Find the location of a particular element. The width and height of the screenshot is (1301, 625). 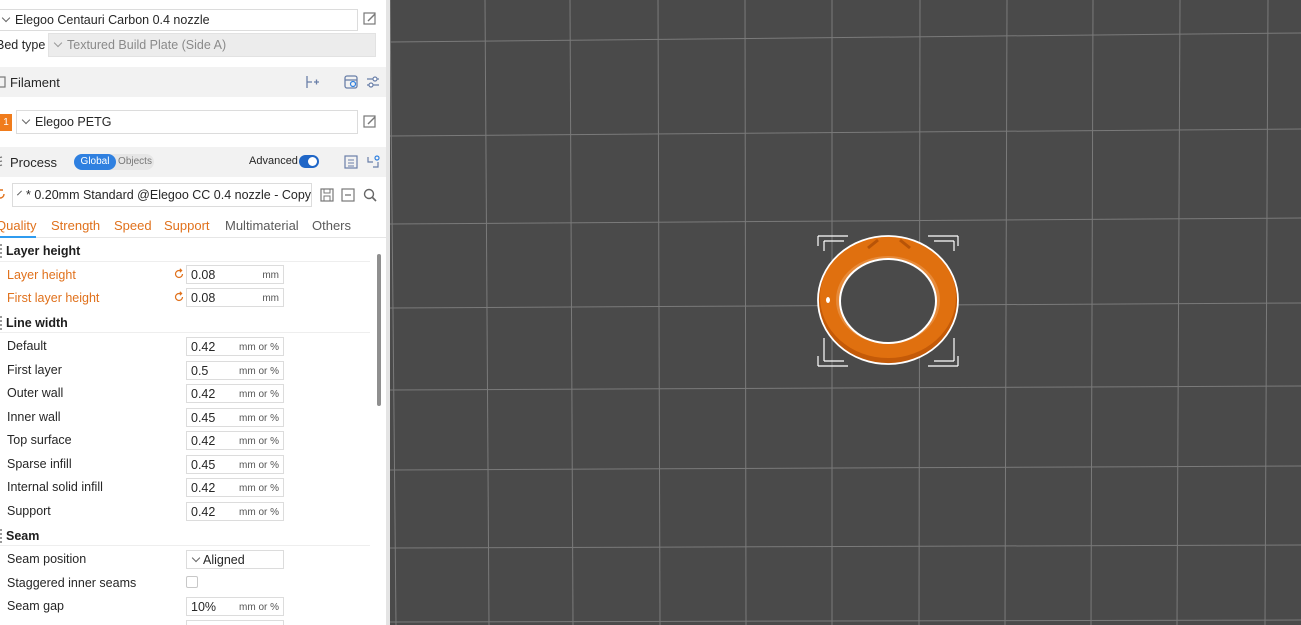

line-width-support-label: Support is located at coordinates (29, 511).